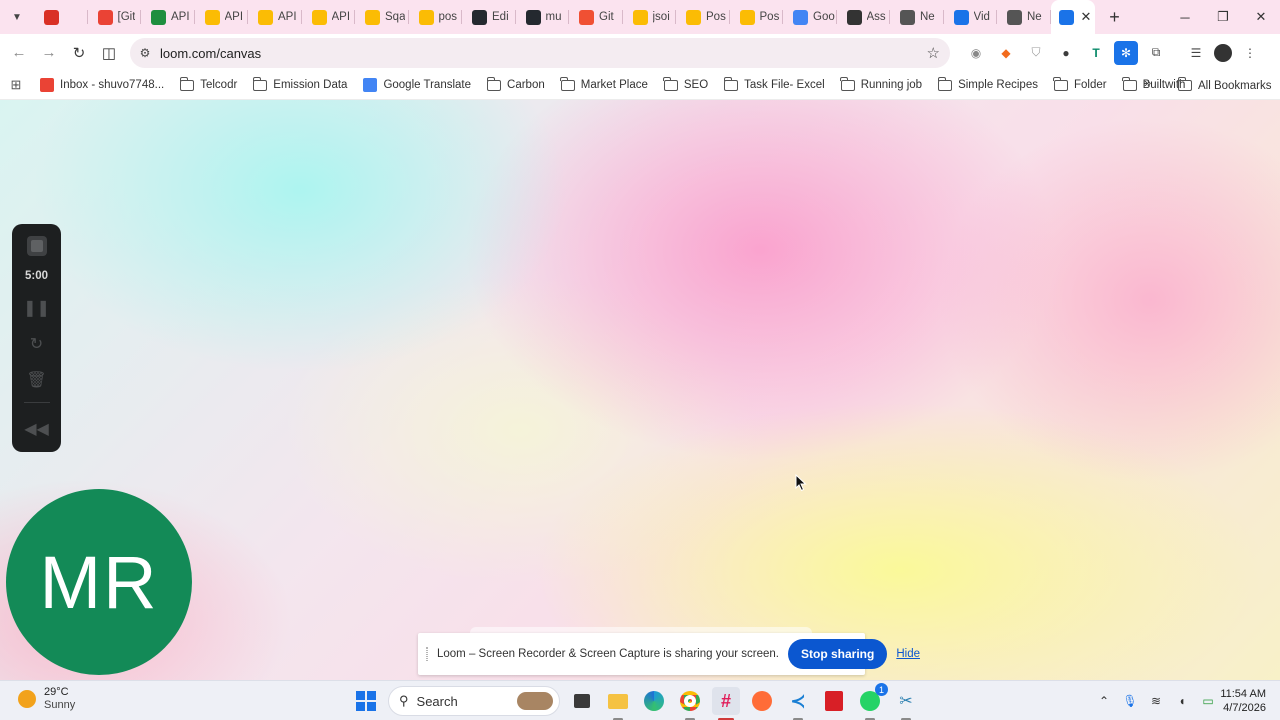 Image resolution: width=1280 pixels, height=720 pixels. I want to click on shield-icon: ⛉, so click(1036, 53).